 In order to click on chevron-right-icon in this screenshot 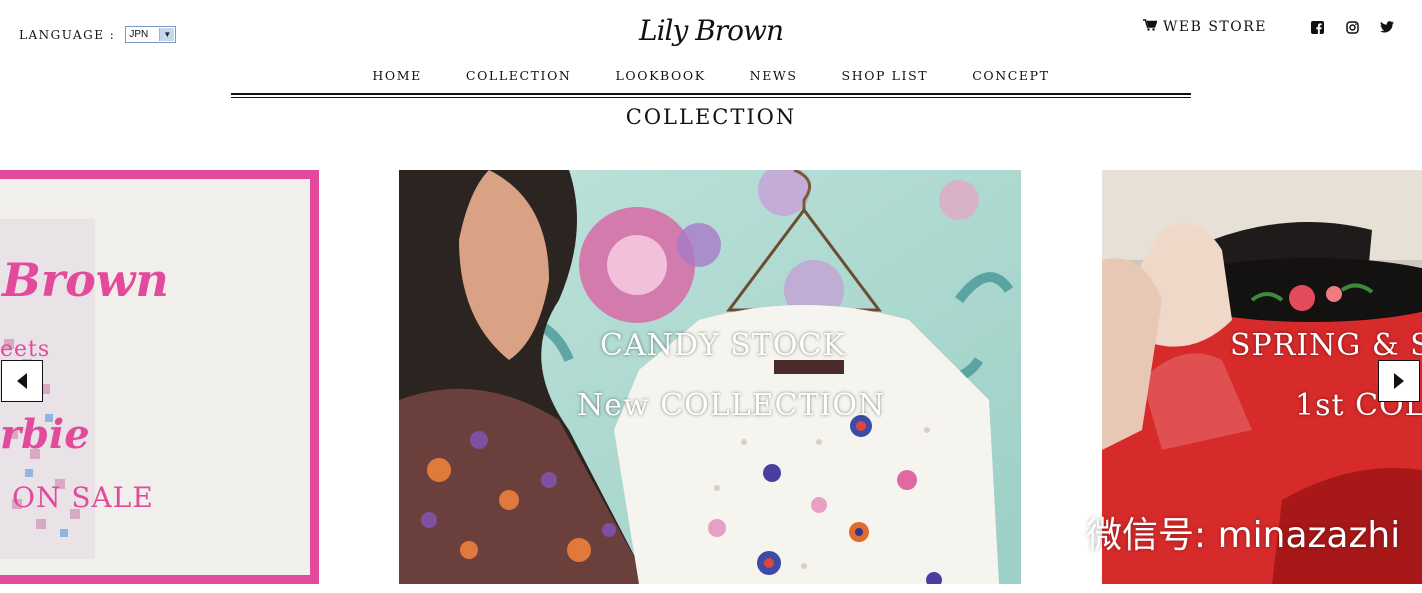, I will do `click(1399, 381)`.